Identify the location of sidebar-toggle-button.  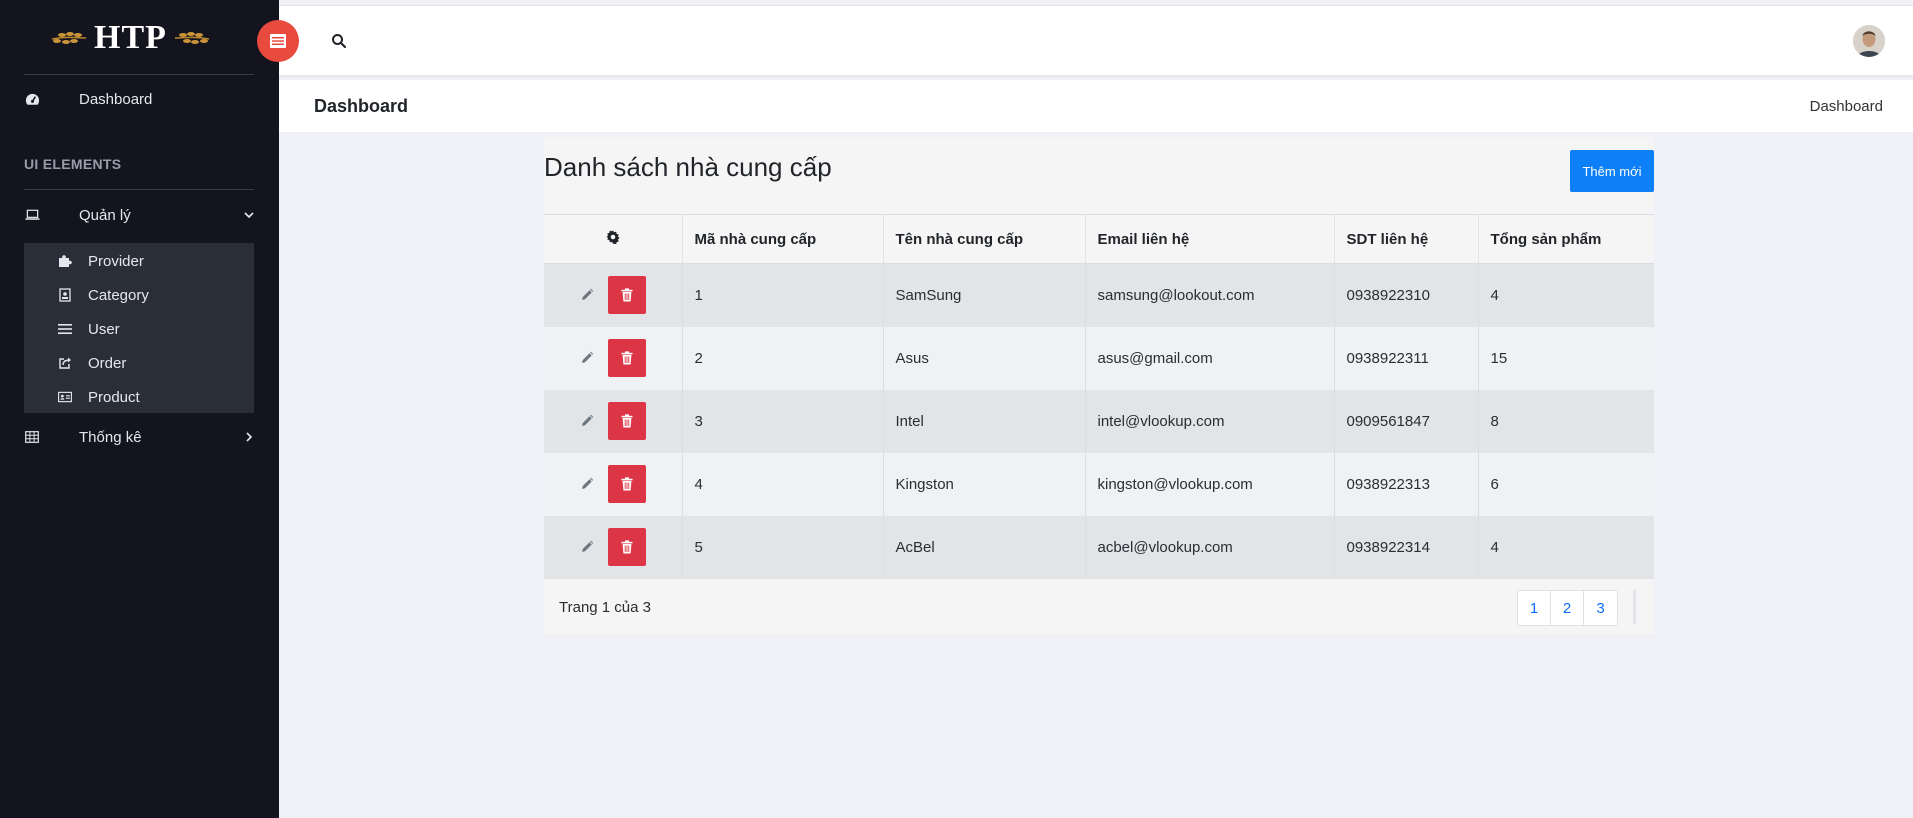
(278, 41).